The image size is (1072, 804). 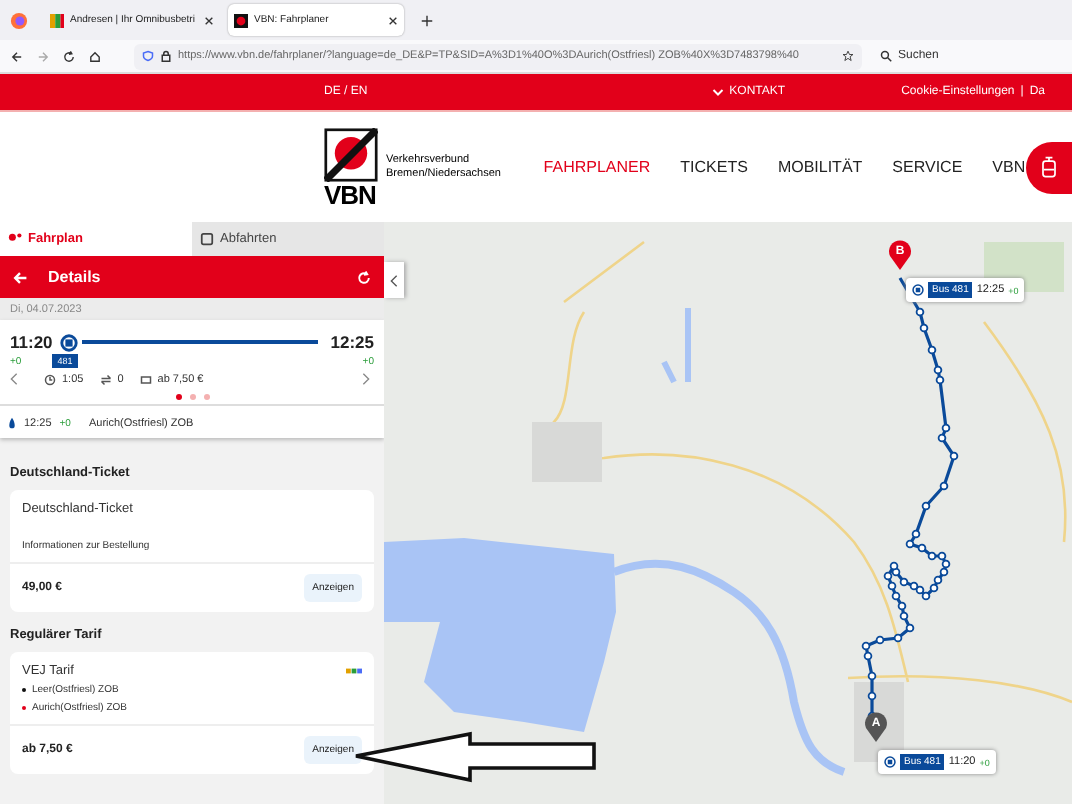 I want to click on logo-text: VBN, so click(x=350, y=194).